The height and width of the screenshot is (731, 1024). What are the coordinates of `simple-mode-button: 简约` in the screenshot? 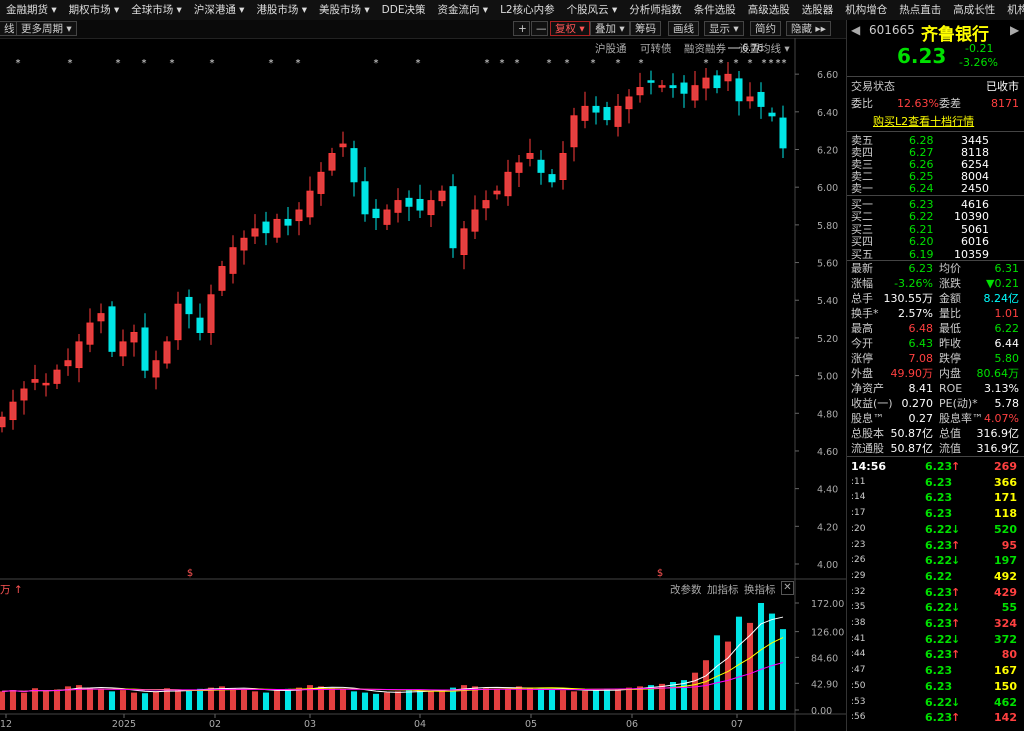 It's located at (765, 28).